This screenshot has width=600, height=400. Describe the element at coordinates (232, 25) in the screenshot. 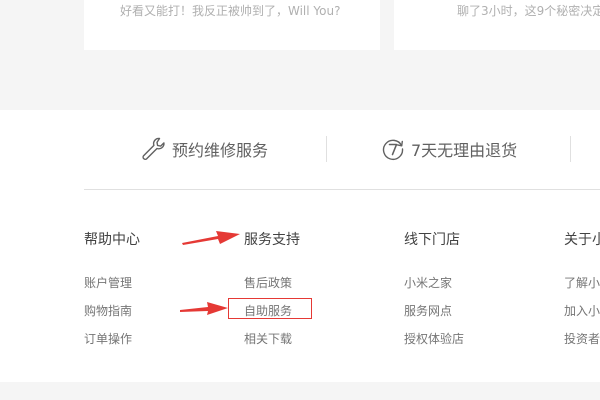

I see `product-card-left: 好看又能打！我反正被帅到了，Will You?` at that location.